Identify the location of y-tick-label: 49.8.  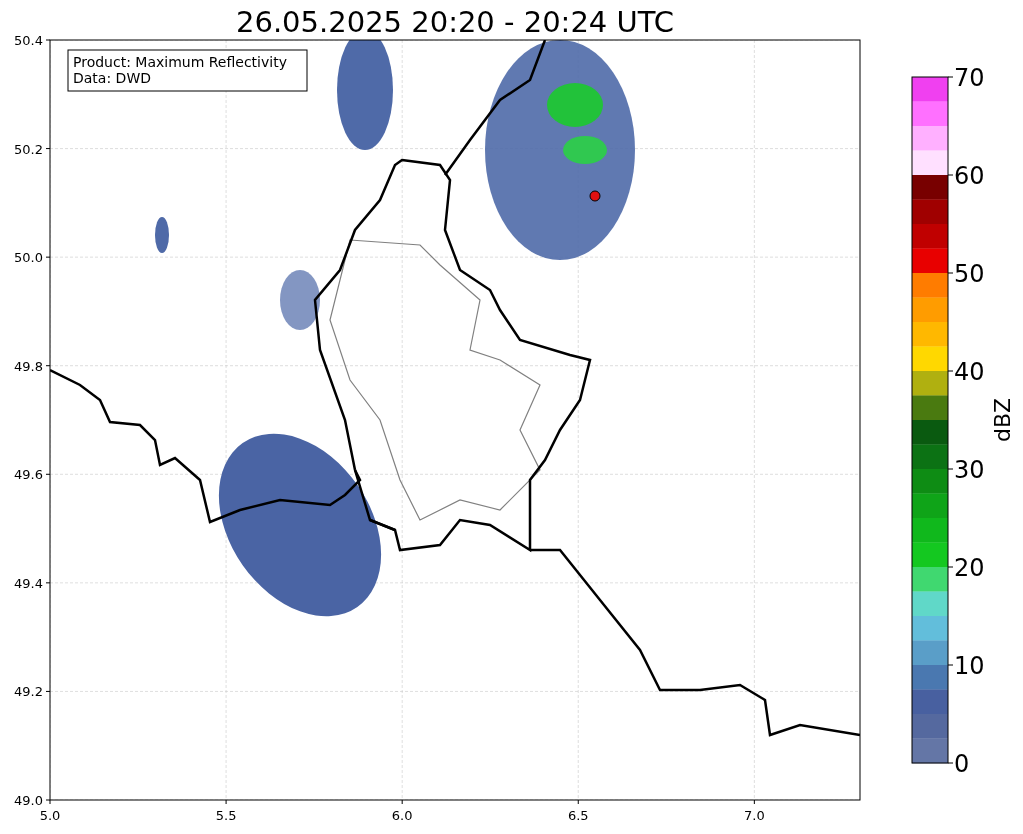
(28, 366).